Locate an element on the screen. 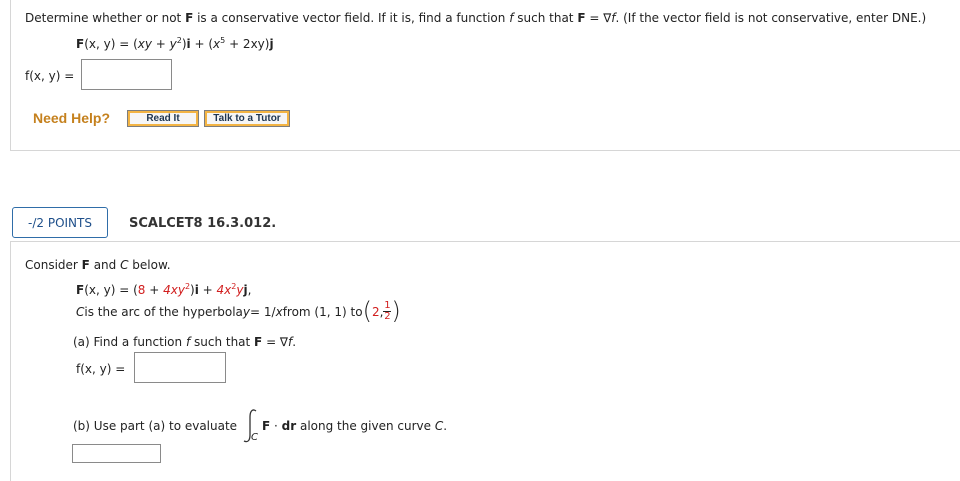  part-a-text: such that is located at coordinates (222, 342).